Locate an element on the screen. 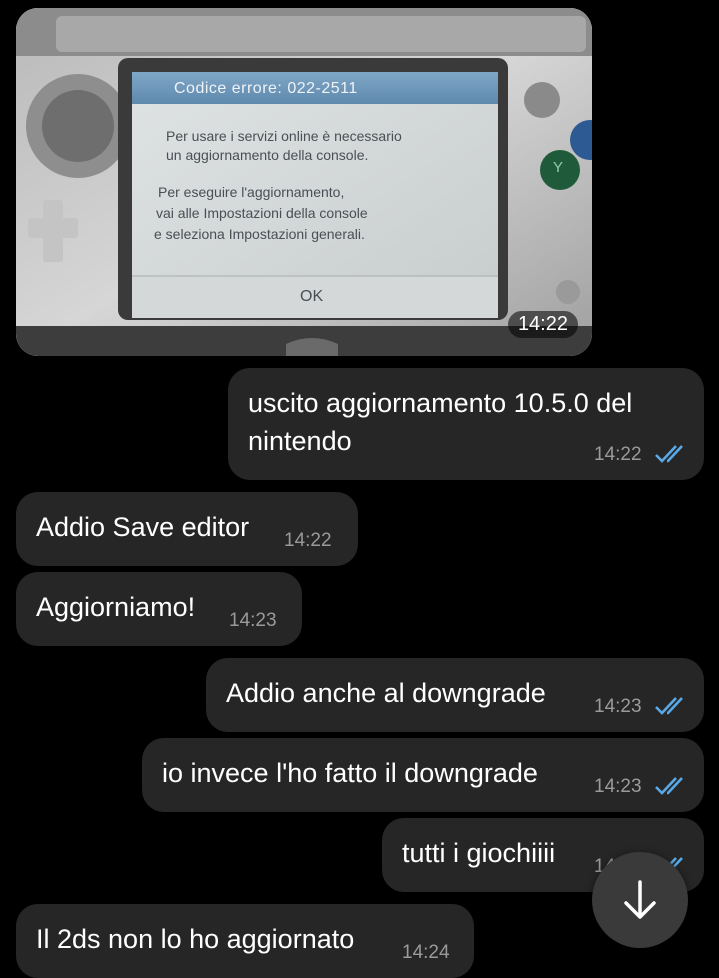 Image resolution: width=719 pixels, height=978 pixels. error-line-5: e seleziona Impostazioni generali. is located at coordinates (259, 234).